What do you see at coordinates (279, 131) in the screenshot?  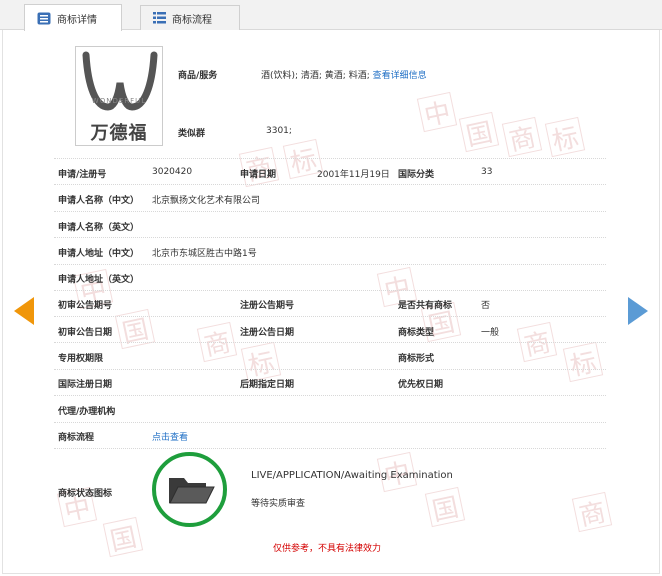 I see `similar-group-value: 3301;` at bounding box center [279, 131].